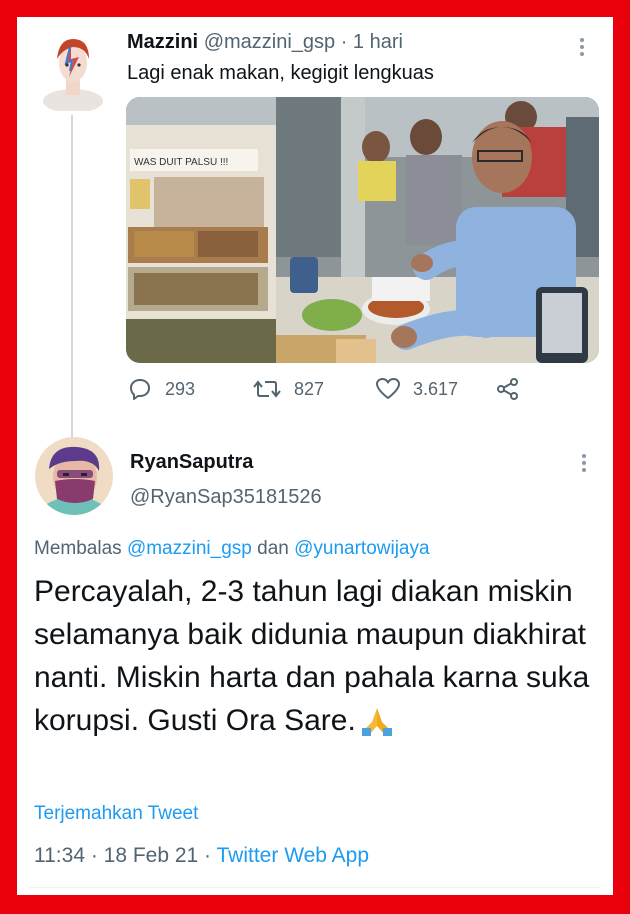 This screenshot has height=914, width=630. I want to click on replying-join: dan, so click(273, 548).